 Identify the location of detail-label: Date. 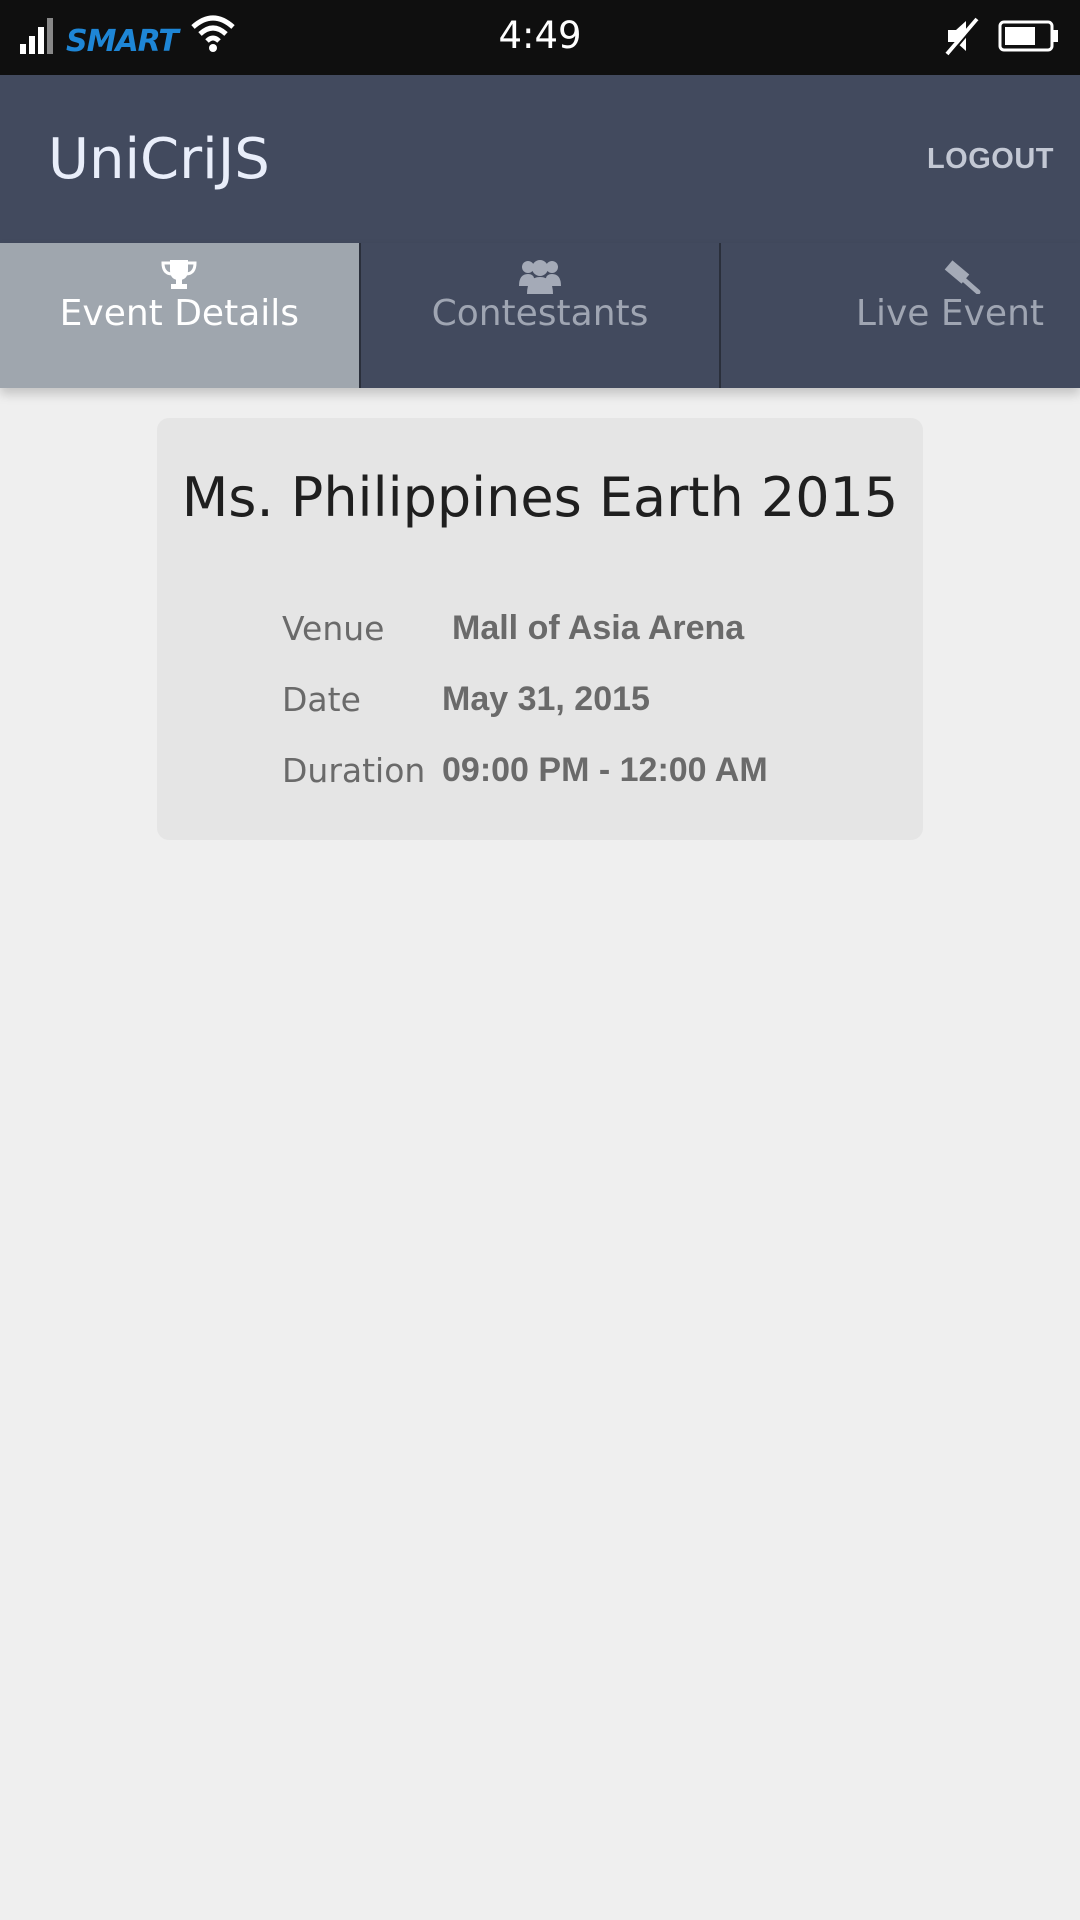
(321, 699).